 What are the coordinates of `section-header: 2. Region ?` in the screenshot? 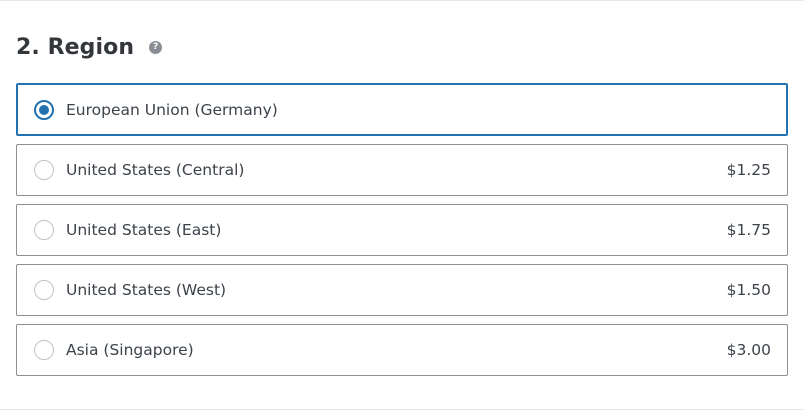 It's located at (89, 47).